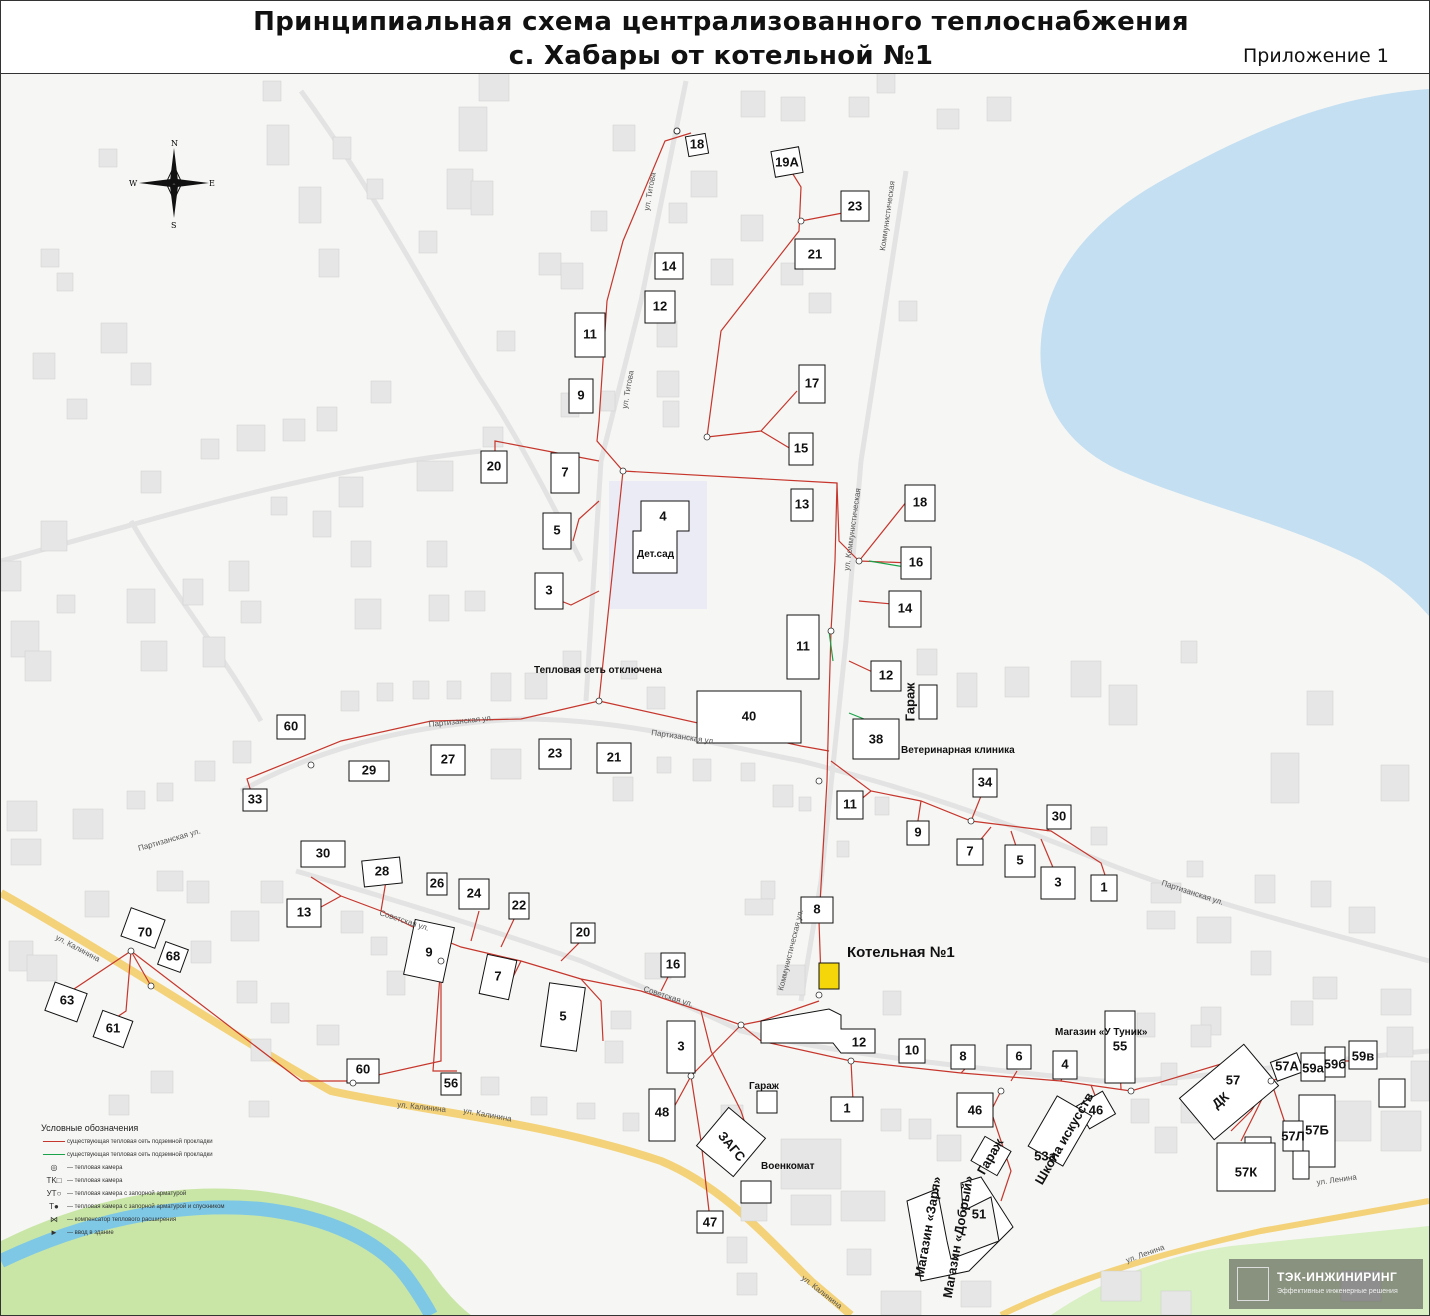  What do you see at coordinates (67, 999) in the screenshot?
I see `building-label: 63` at bounding box center [67, 999].